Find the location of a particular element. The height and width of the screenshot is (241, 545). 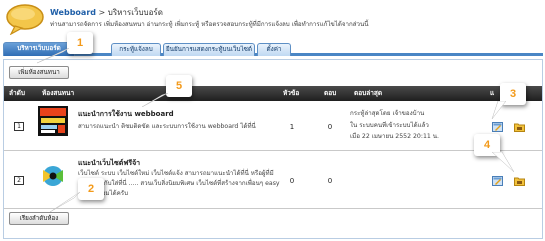

webboard-logo-icon is located at coordinates (25, 19).